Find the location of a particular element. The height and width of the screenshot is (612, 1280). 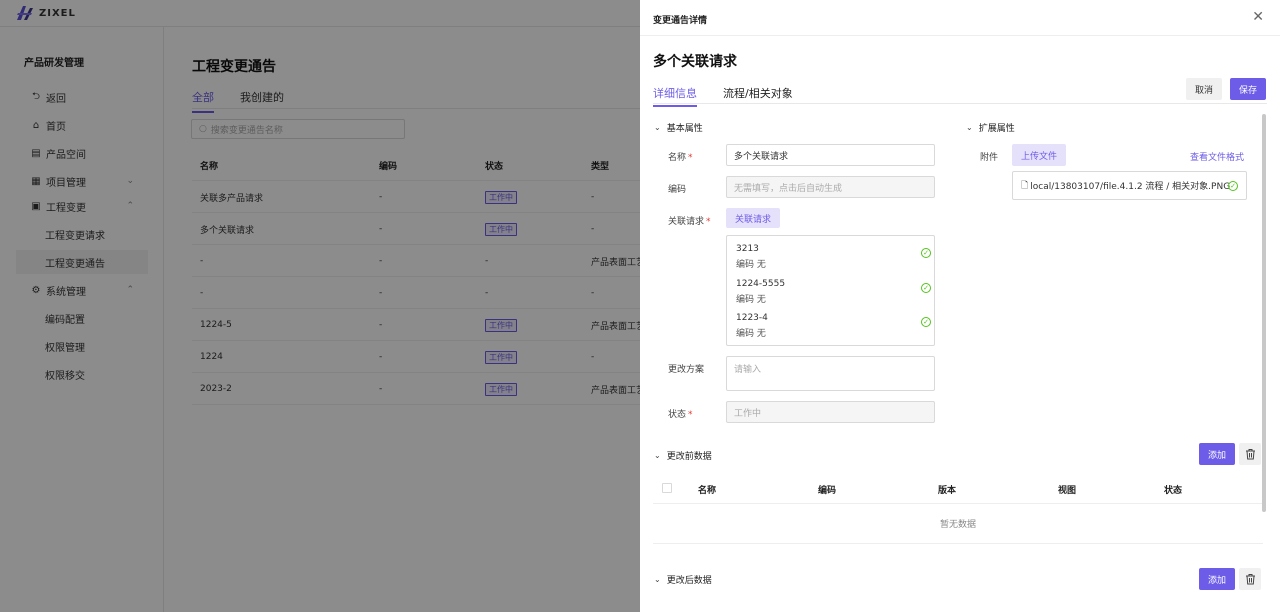

attachment-label: 附件 is located at coordinates (989, 158).